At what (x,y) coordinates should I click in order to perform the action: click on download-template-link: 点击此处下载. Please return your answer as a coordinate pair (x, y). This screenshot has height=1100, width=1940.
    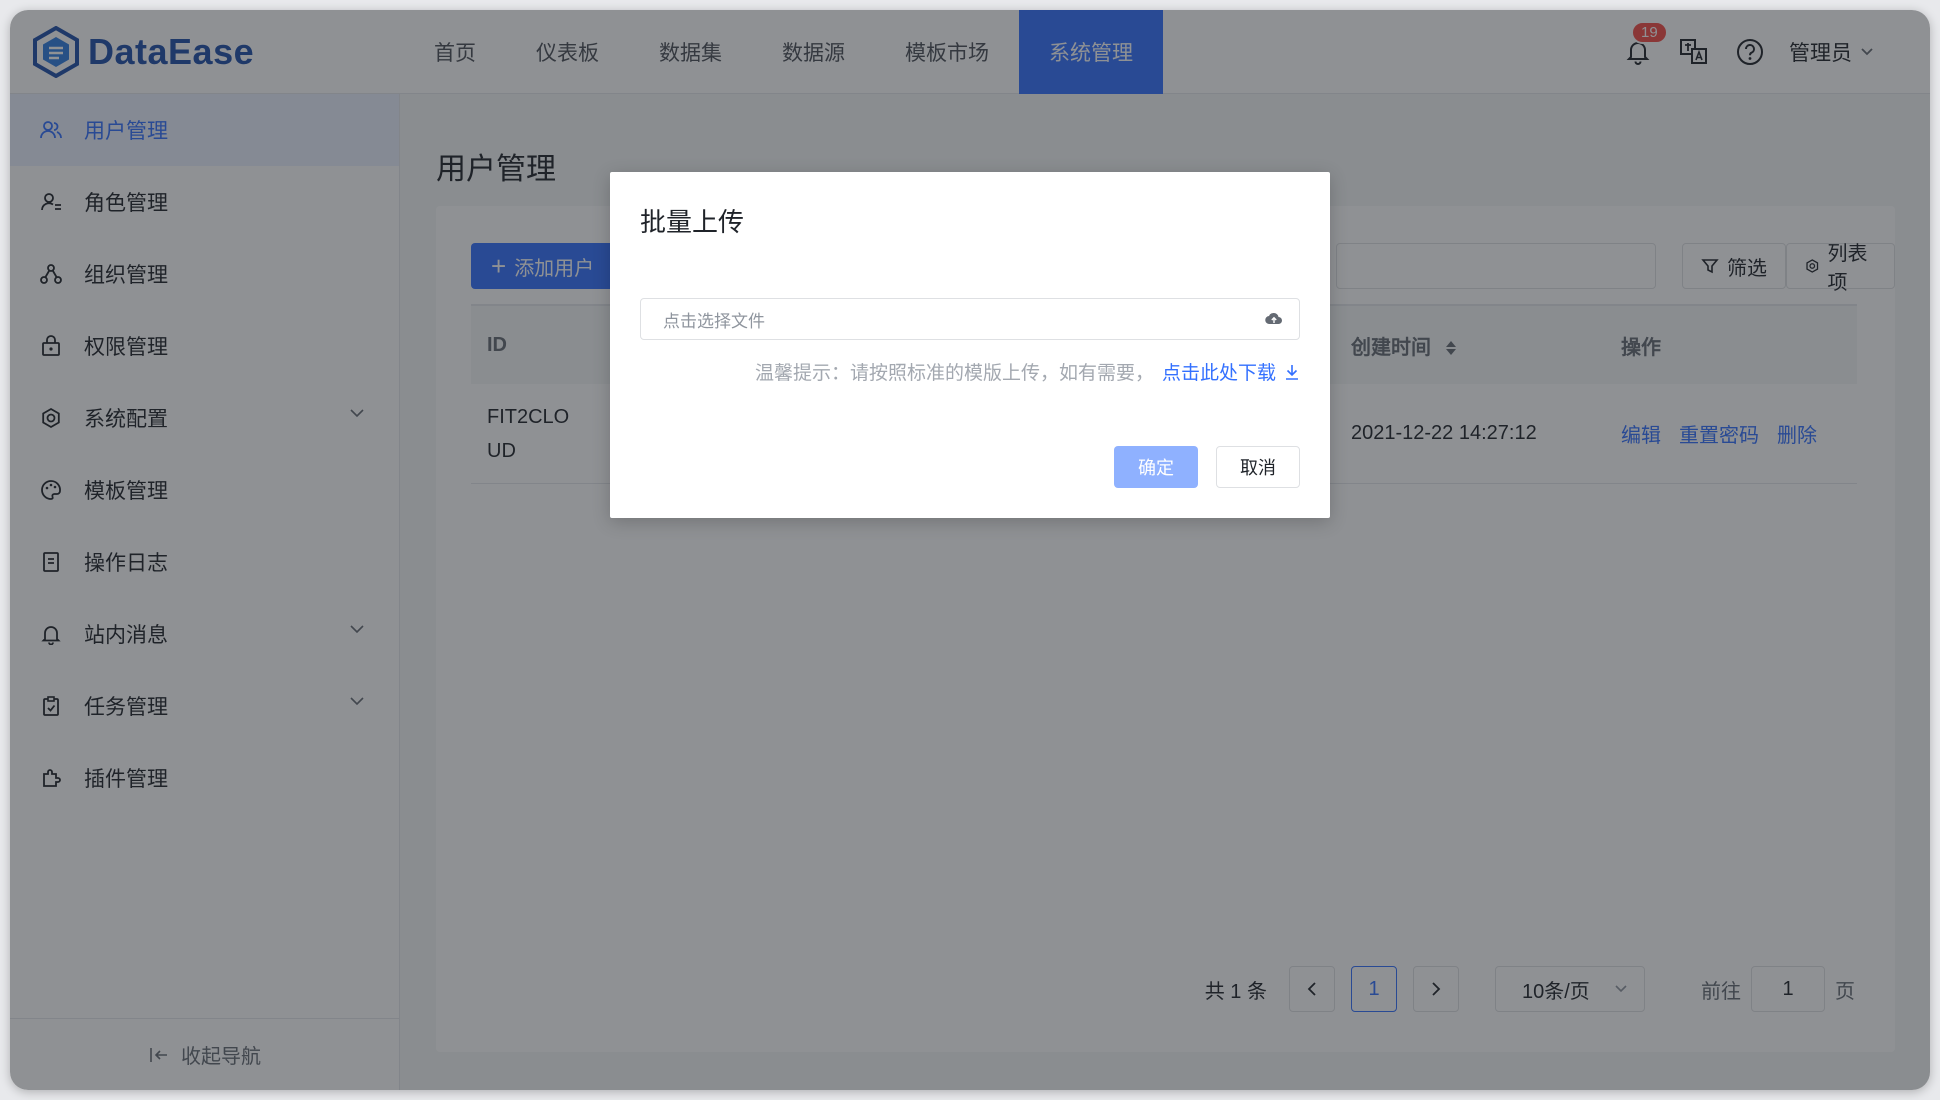
    Looking at the image, I should click on (1231, 371).